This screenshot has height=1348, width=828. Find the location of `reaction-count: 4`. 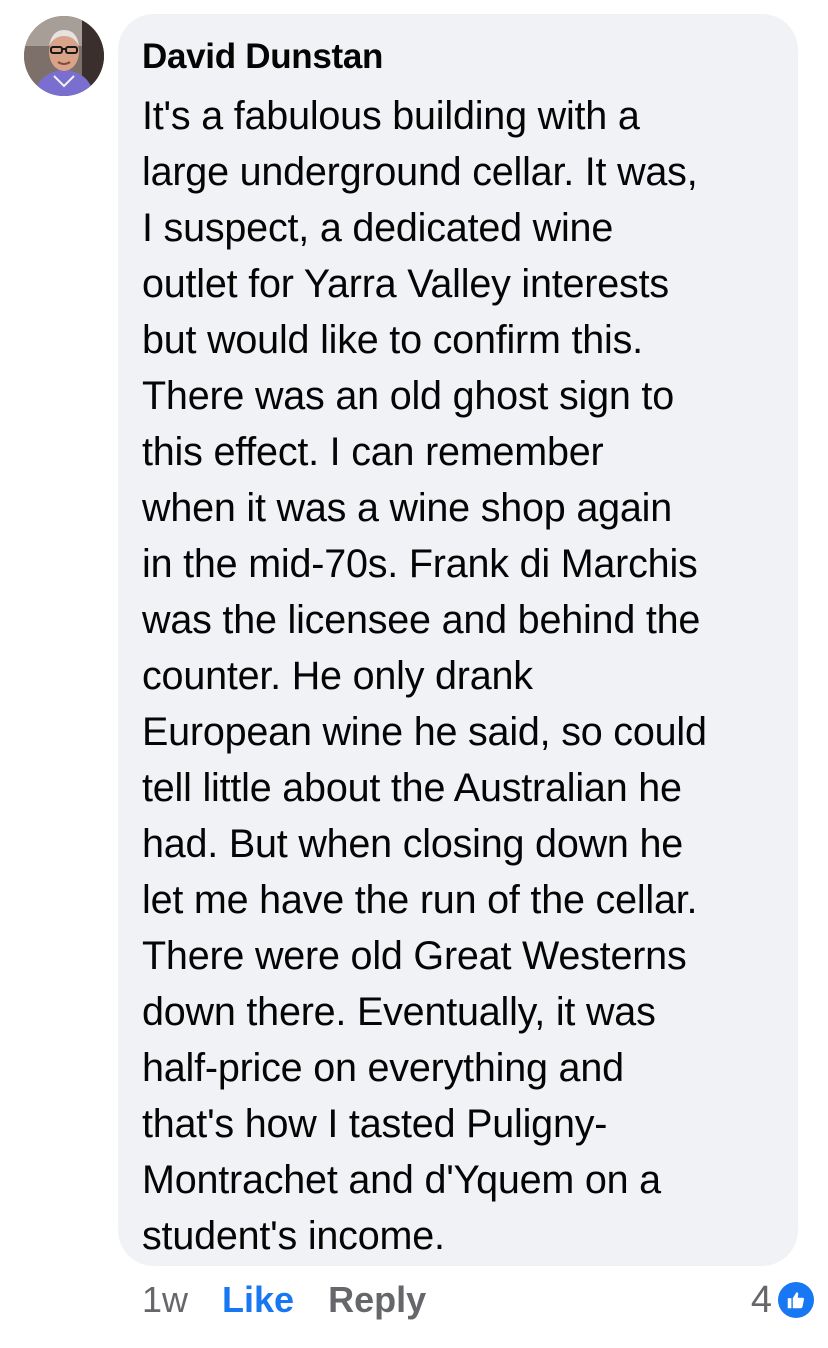

reaction-count: 4 is located at coordinates (761, 1299).